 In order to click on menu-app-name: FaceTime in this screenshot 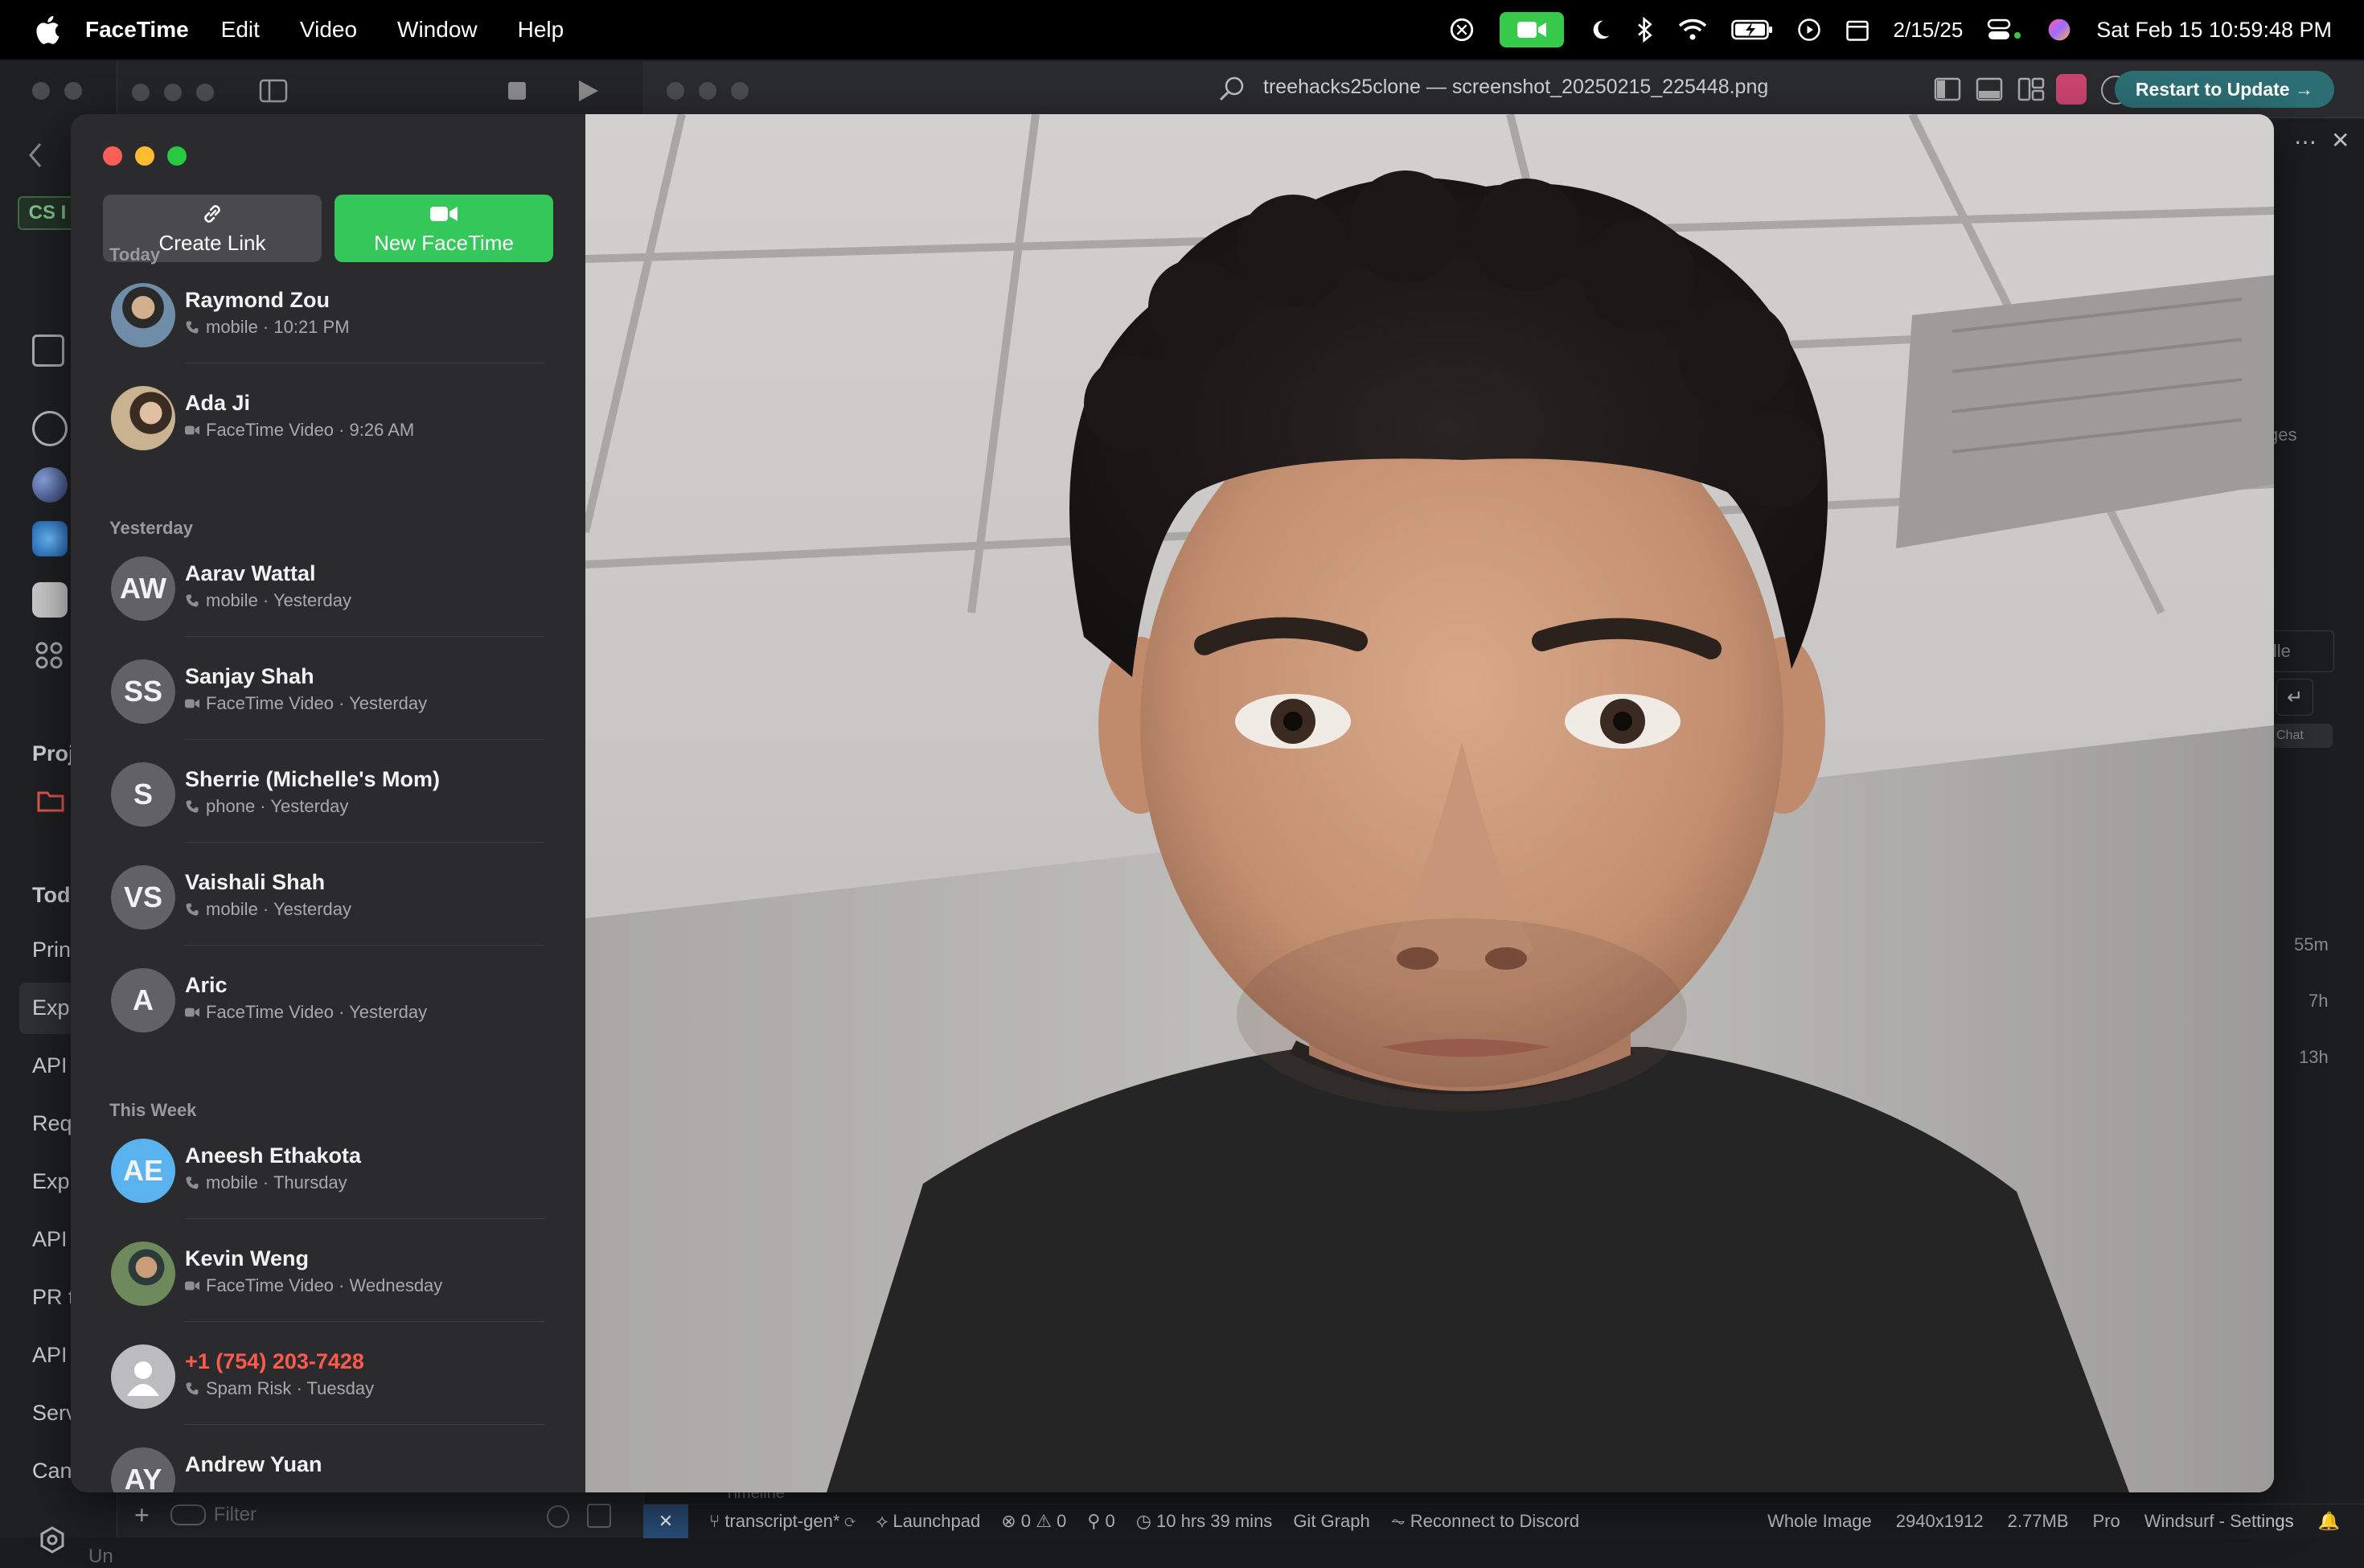, I will do `click(137, 30)`.